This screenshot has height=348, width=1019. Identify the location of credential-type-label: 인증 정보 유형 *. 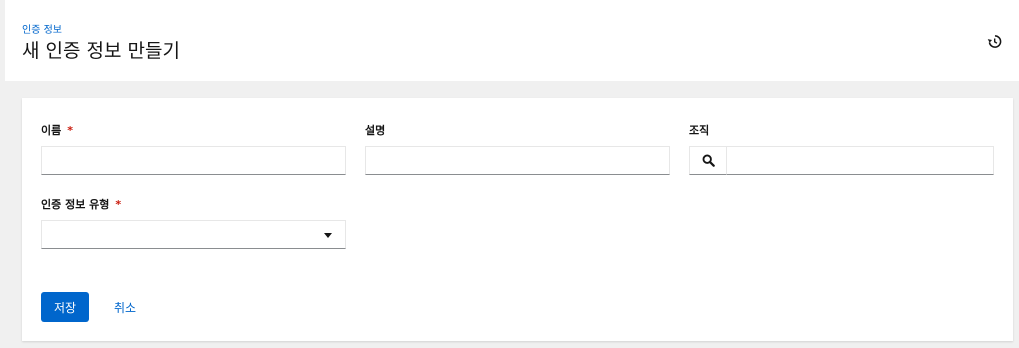
(193, 205).